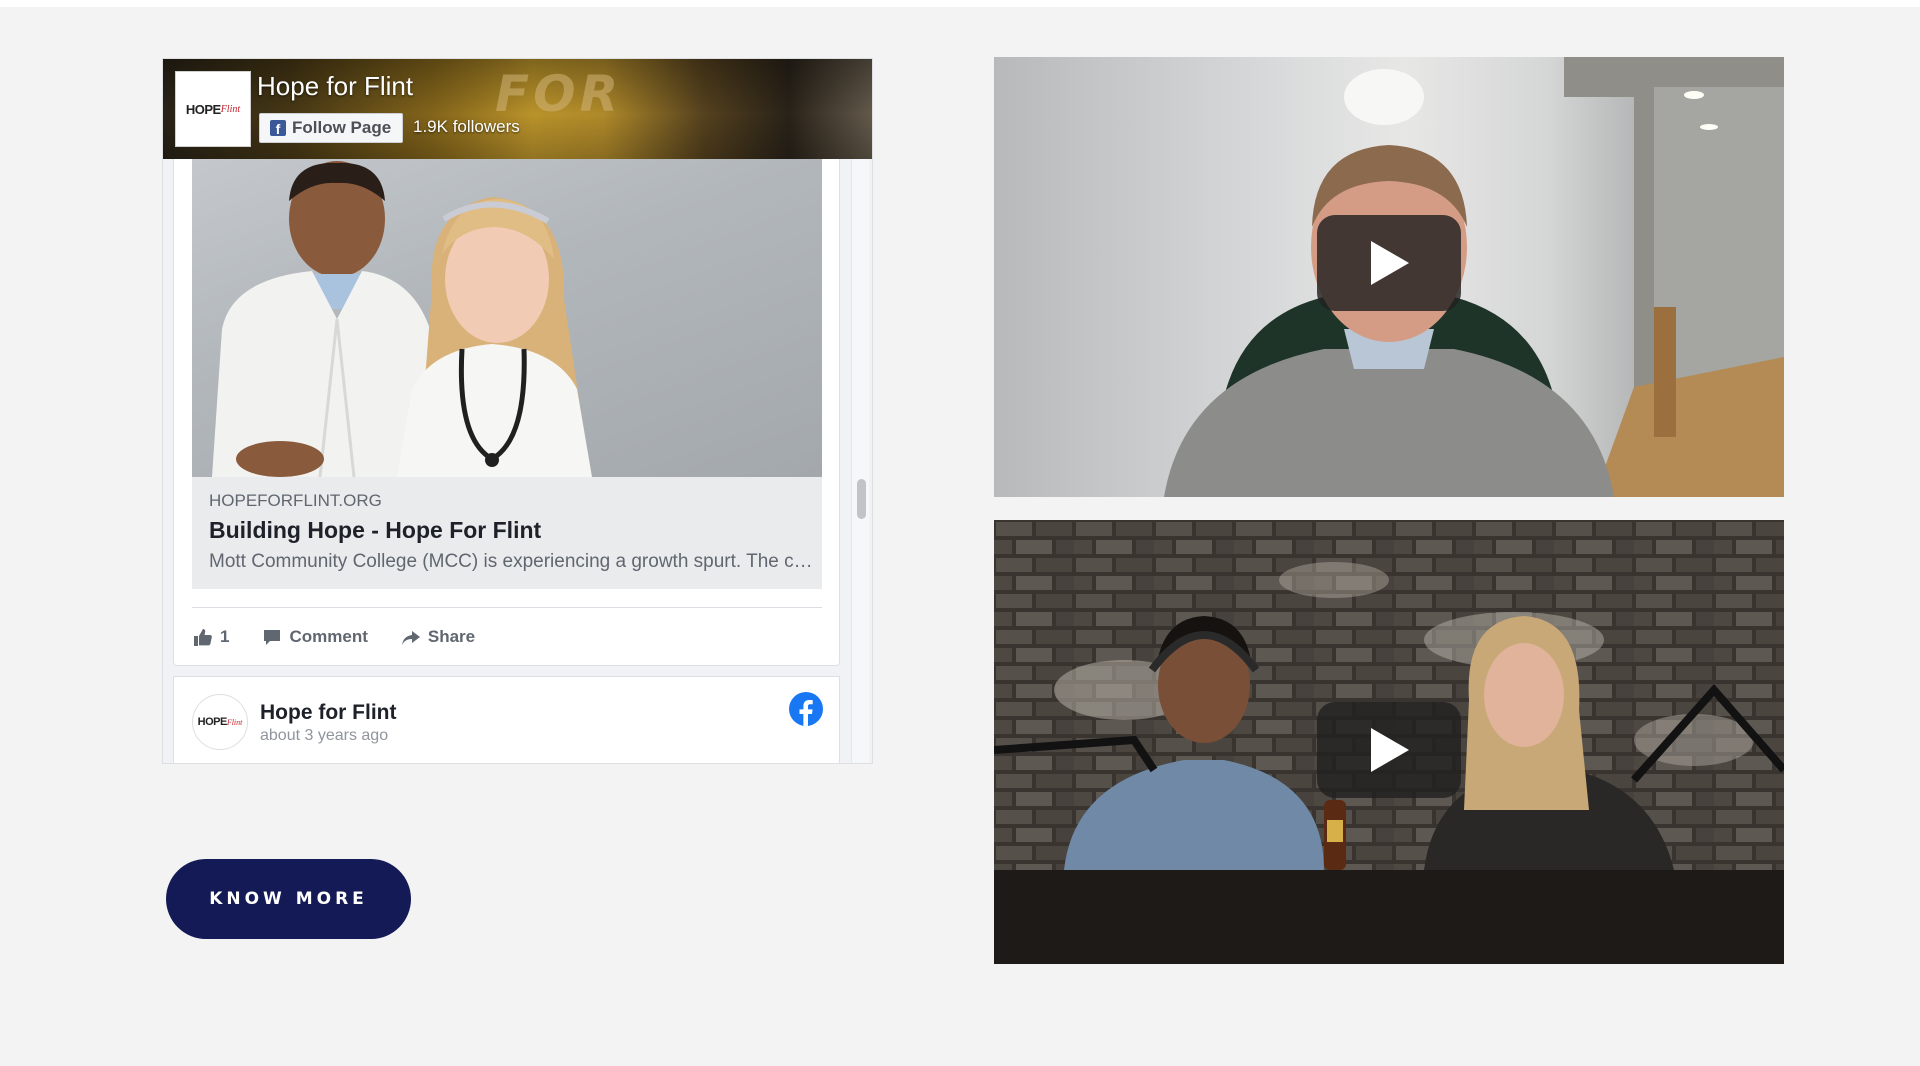 The width and height of the screenshot is (1920, 1066). I want to click on post-actions: 1 Comment Share, so click(349, 637).